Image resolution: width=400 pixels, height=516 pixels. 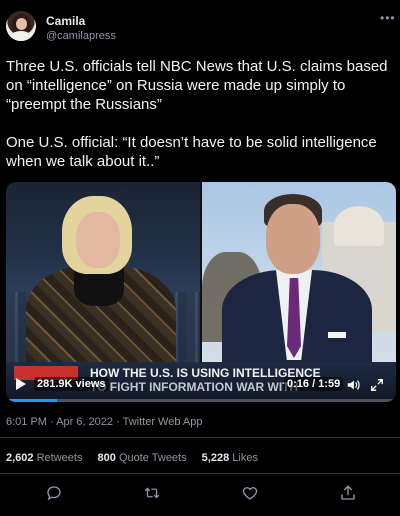 I want to click on tweet-actions, so click(x=200, y=495).